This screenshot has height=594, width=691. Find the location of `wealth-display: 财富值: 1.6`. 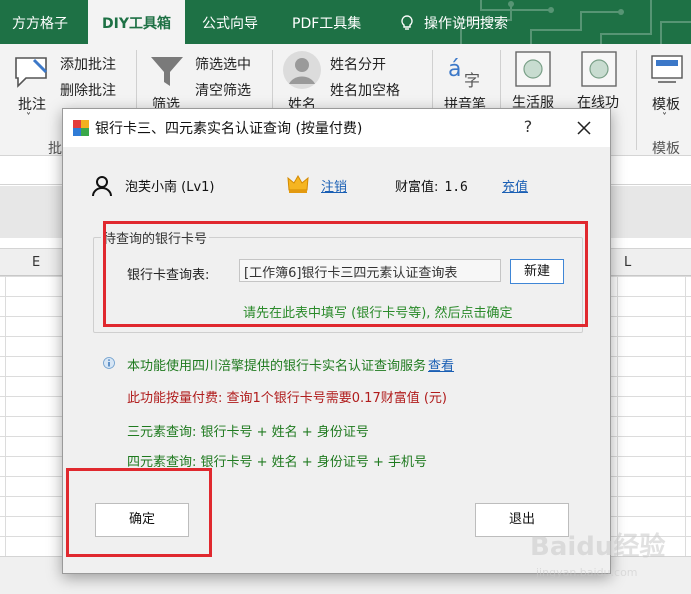

wealth-display: 财富值: 1.6 is located at coordinates (431, 185).